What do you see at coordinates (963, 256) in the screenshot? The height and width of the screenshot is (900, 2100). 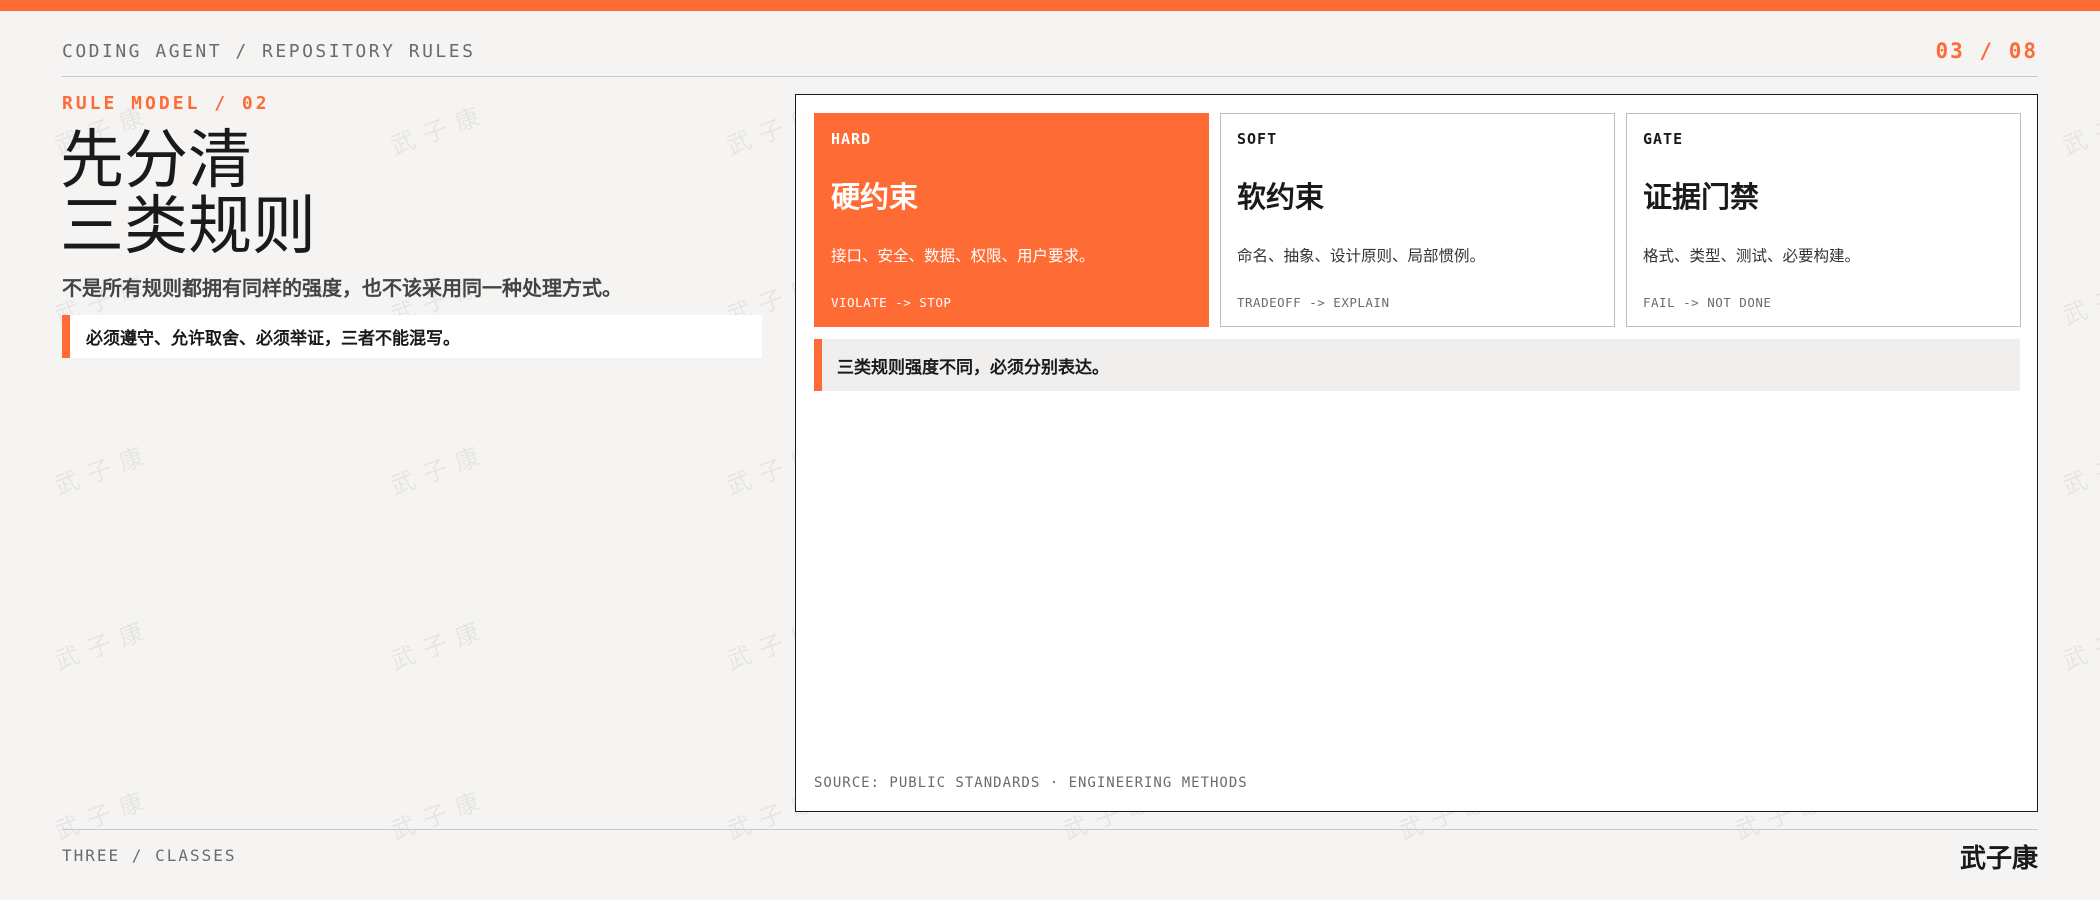 I see `card-description: 接口、安全、数据、权限、用户要求。` at bounding box center [963, 256].